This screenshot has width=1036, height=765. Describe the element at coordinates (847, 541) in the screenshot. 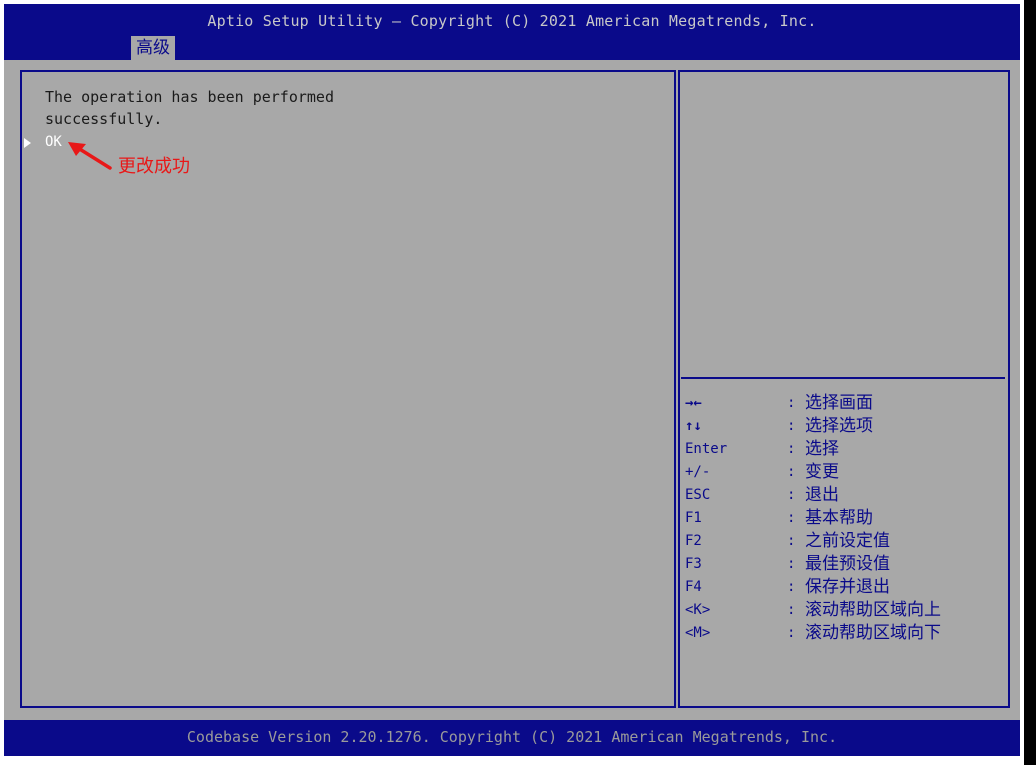

I see `legend-description: 之前设定值` at that location.